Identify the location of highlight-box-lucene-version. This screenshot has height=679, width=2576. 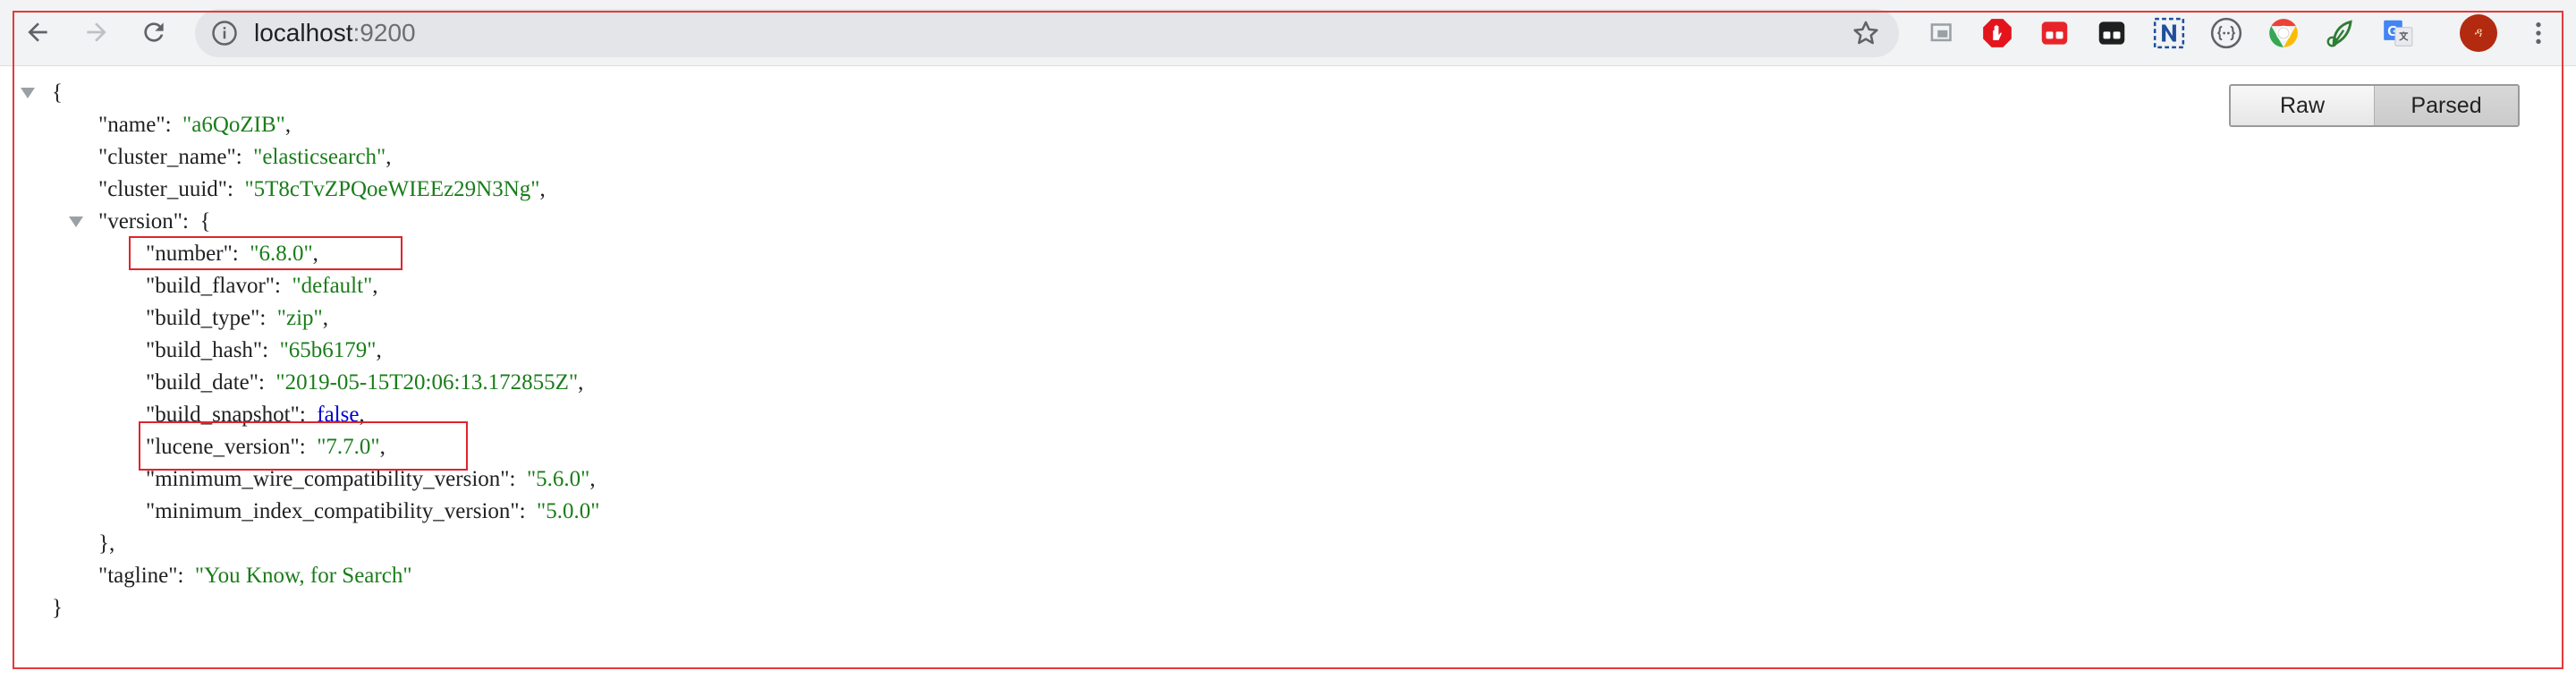
(303, 446).